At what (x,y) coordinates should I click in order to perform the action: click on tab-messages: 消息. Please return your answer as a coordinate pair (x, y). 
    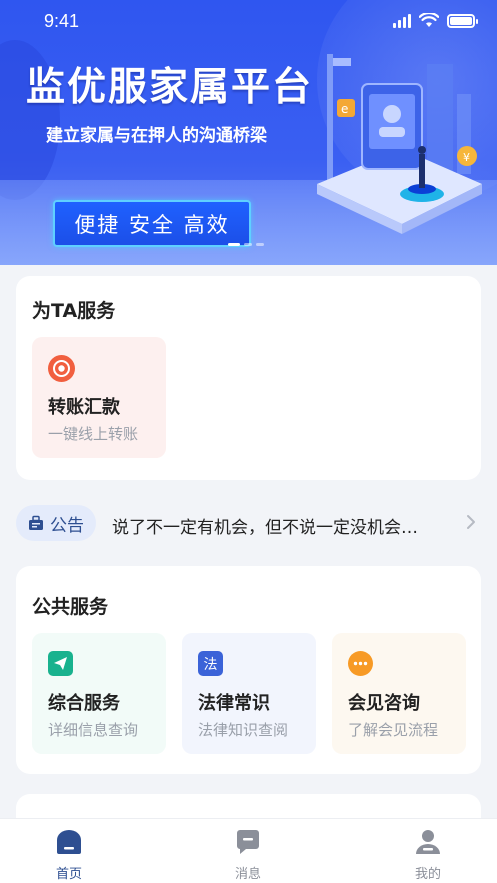
    Looking at the image, I should click on (248, 851).